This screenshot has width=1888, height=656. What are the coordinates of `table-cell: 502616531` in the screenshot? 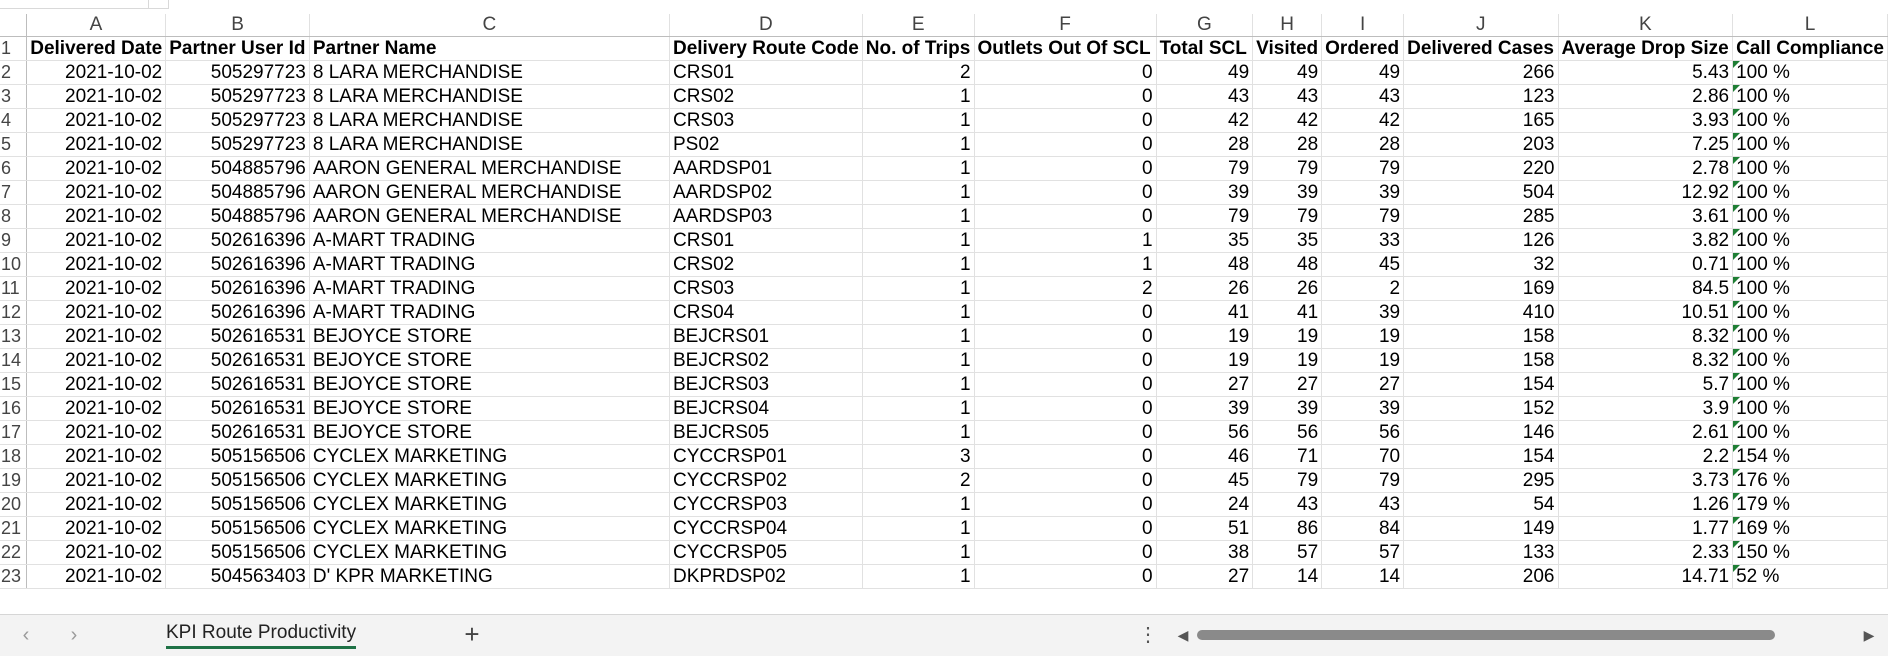 It's located at (237, 408).